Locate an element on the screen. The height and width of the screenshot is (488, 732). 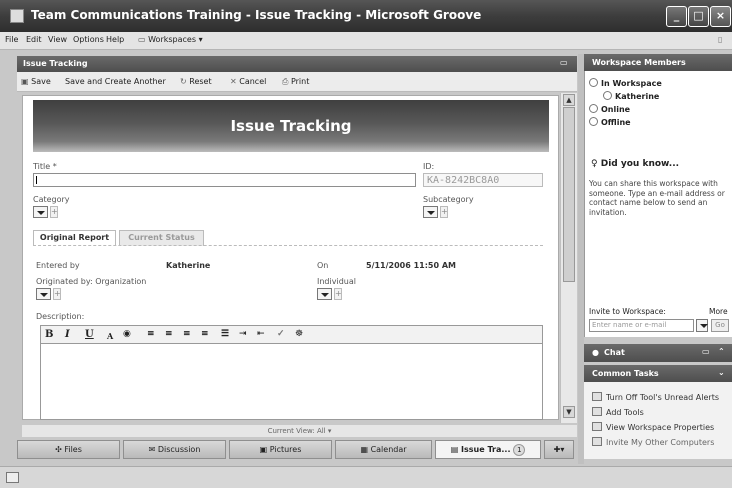
task-turn-off-alerts: Turn Off Tool's Unread Alerts is located at coordinates (655, 397).